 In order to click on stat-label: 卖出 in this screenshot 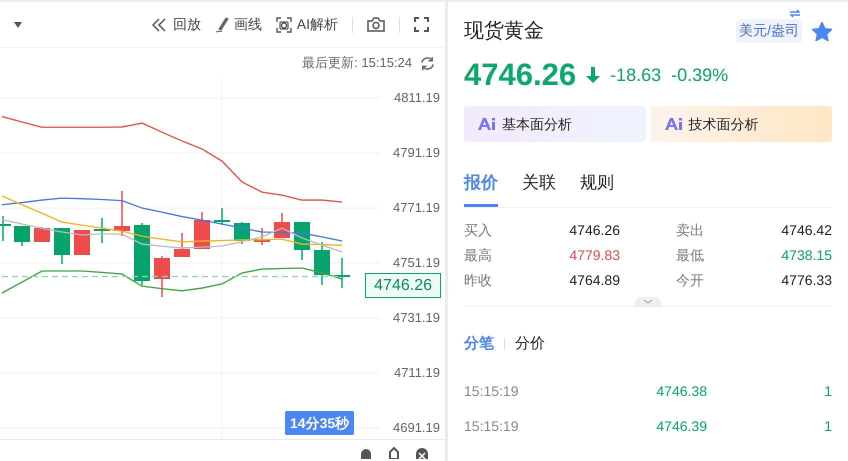, I will do `click(690, 230)`.